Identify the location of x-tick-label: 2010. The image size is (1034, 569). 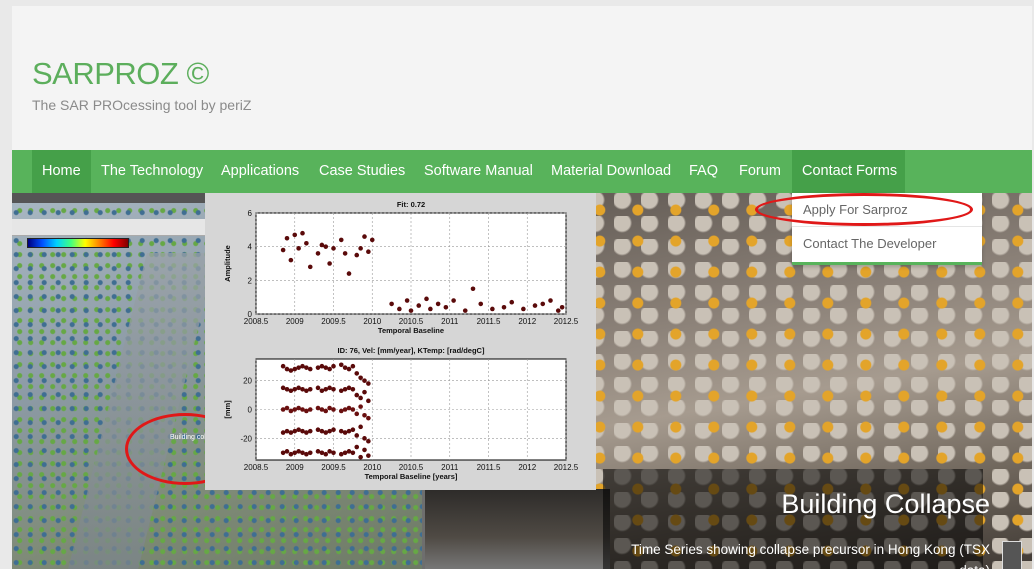
(372, 321).